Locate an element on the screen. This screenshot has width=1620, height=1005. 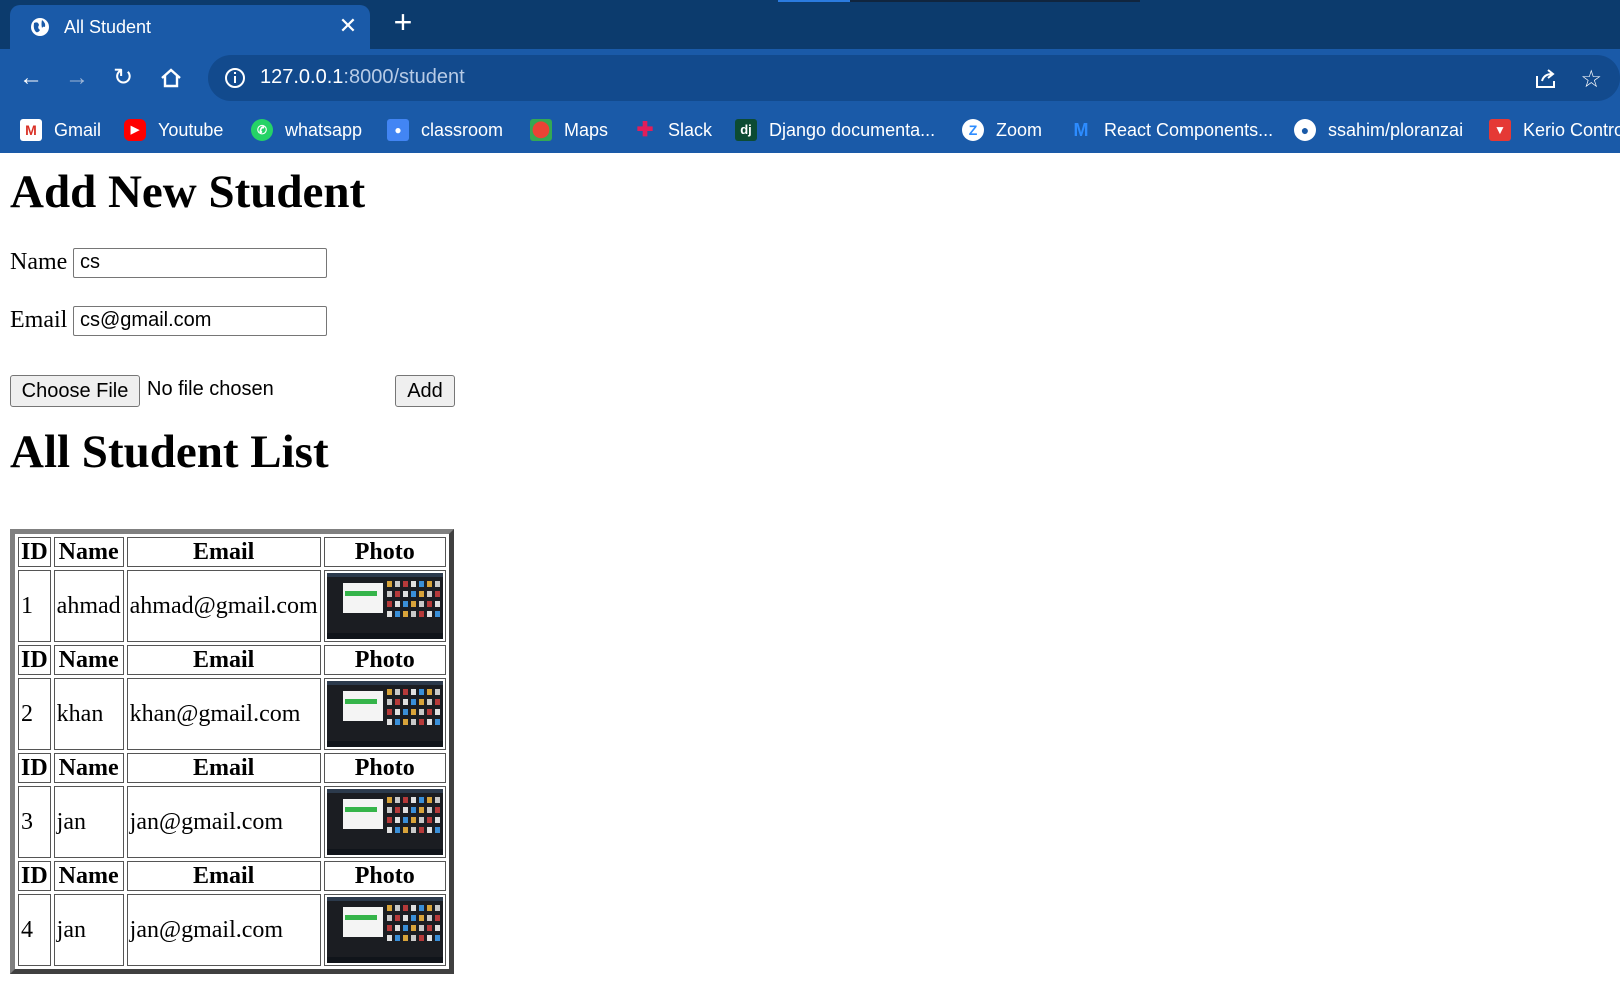
bookmark-label: Slack is located at coordinates (690, 129).